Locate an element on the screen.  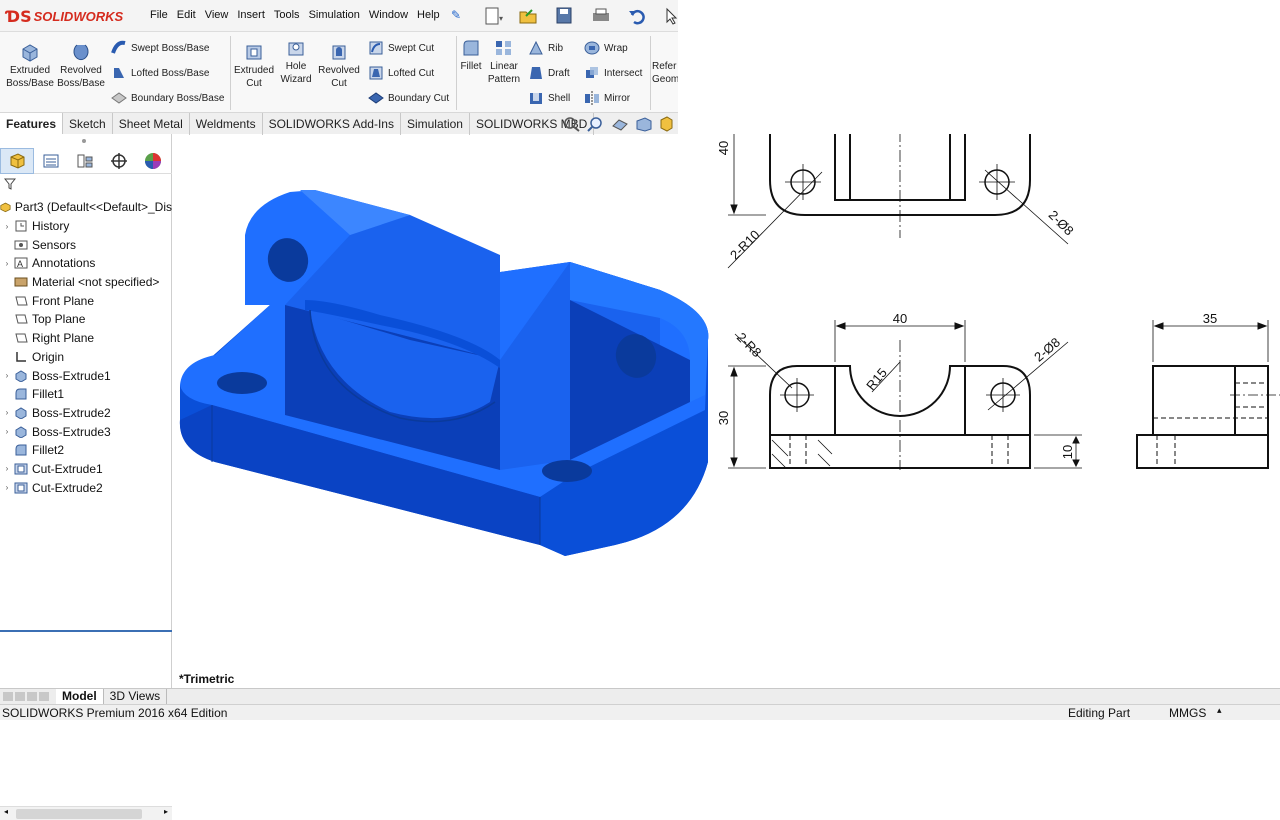
dim-front-base: 10 is located at coordinates (1067, 452).